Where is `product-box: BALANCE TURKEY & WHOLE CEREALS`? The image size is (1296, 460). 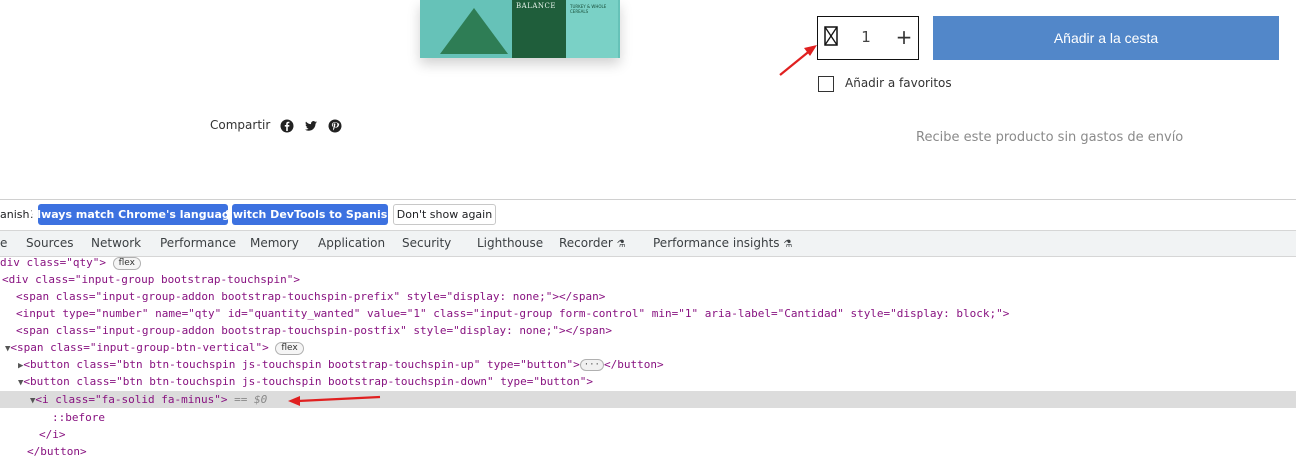
product-box: BALANCE TURKEY & WHOLE CEREALS is located at coordinates (520, 29).